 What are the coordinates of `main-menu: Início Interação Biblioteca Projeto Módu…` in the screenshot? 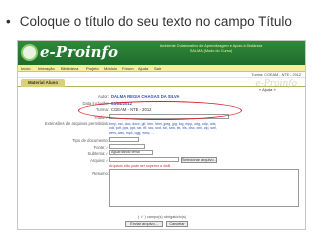 It's located at (161, 68).